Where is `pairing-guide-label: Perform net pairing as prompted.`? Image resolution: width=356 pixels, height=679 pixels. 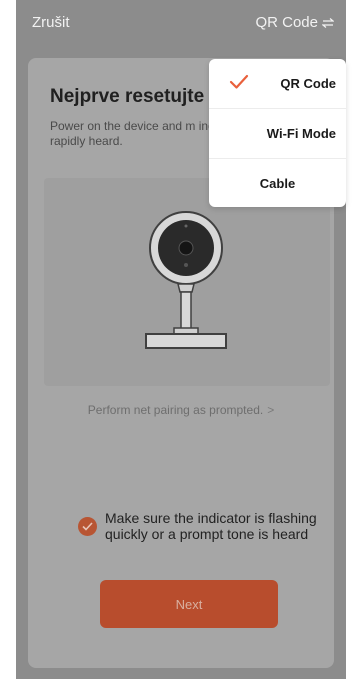 pairing-guide-label: Perform net pairing as prompted. is located at coordinates (175, 410).